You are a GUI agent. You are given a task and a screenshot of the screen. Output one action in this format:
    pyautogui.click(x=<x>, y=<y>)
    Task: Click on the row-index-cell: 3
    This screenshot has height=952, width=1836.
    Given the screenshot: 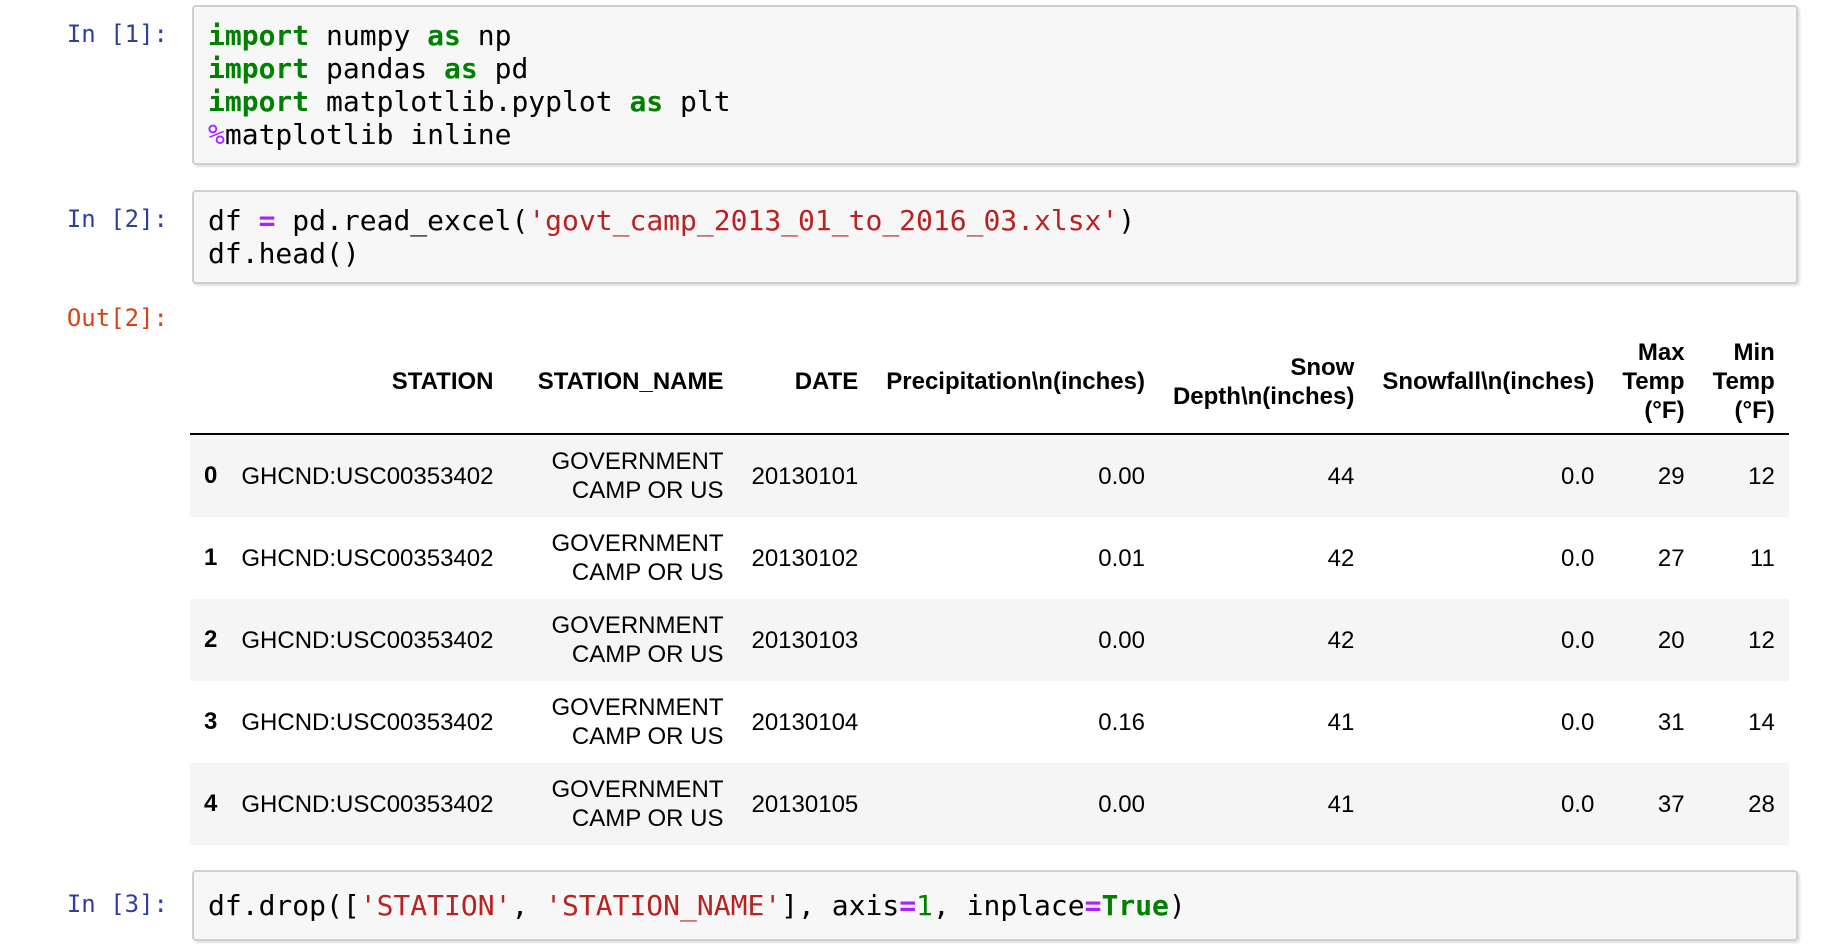 What is the action you would take?
    pyautogui.click(x=211, y=721)
    